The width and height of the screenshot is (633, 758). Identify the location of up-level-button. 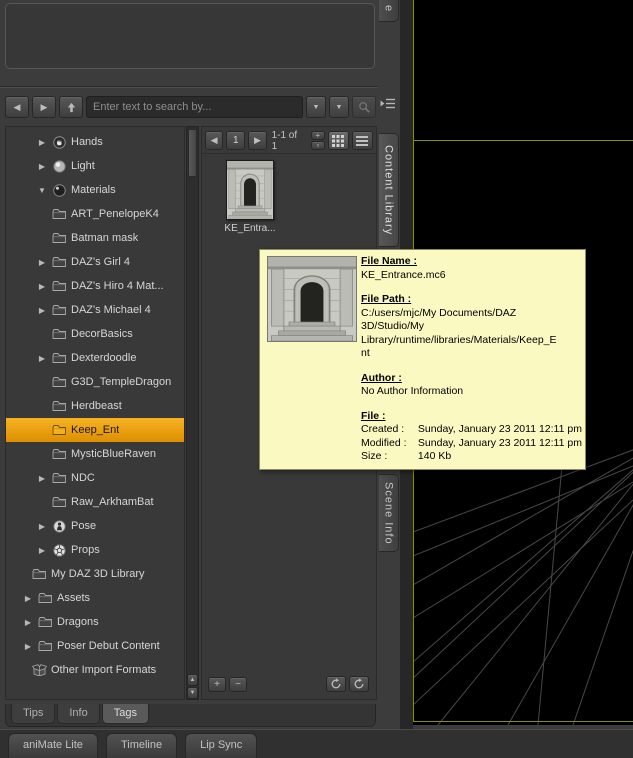
(71, 107).